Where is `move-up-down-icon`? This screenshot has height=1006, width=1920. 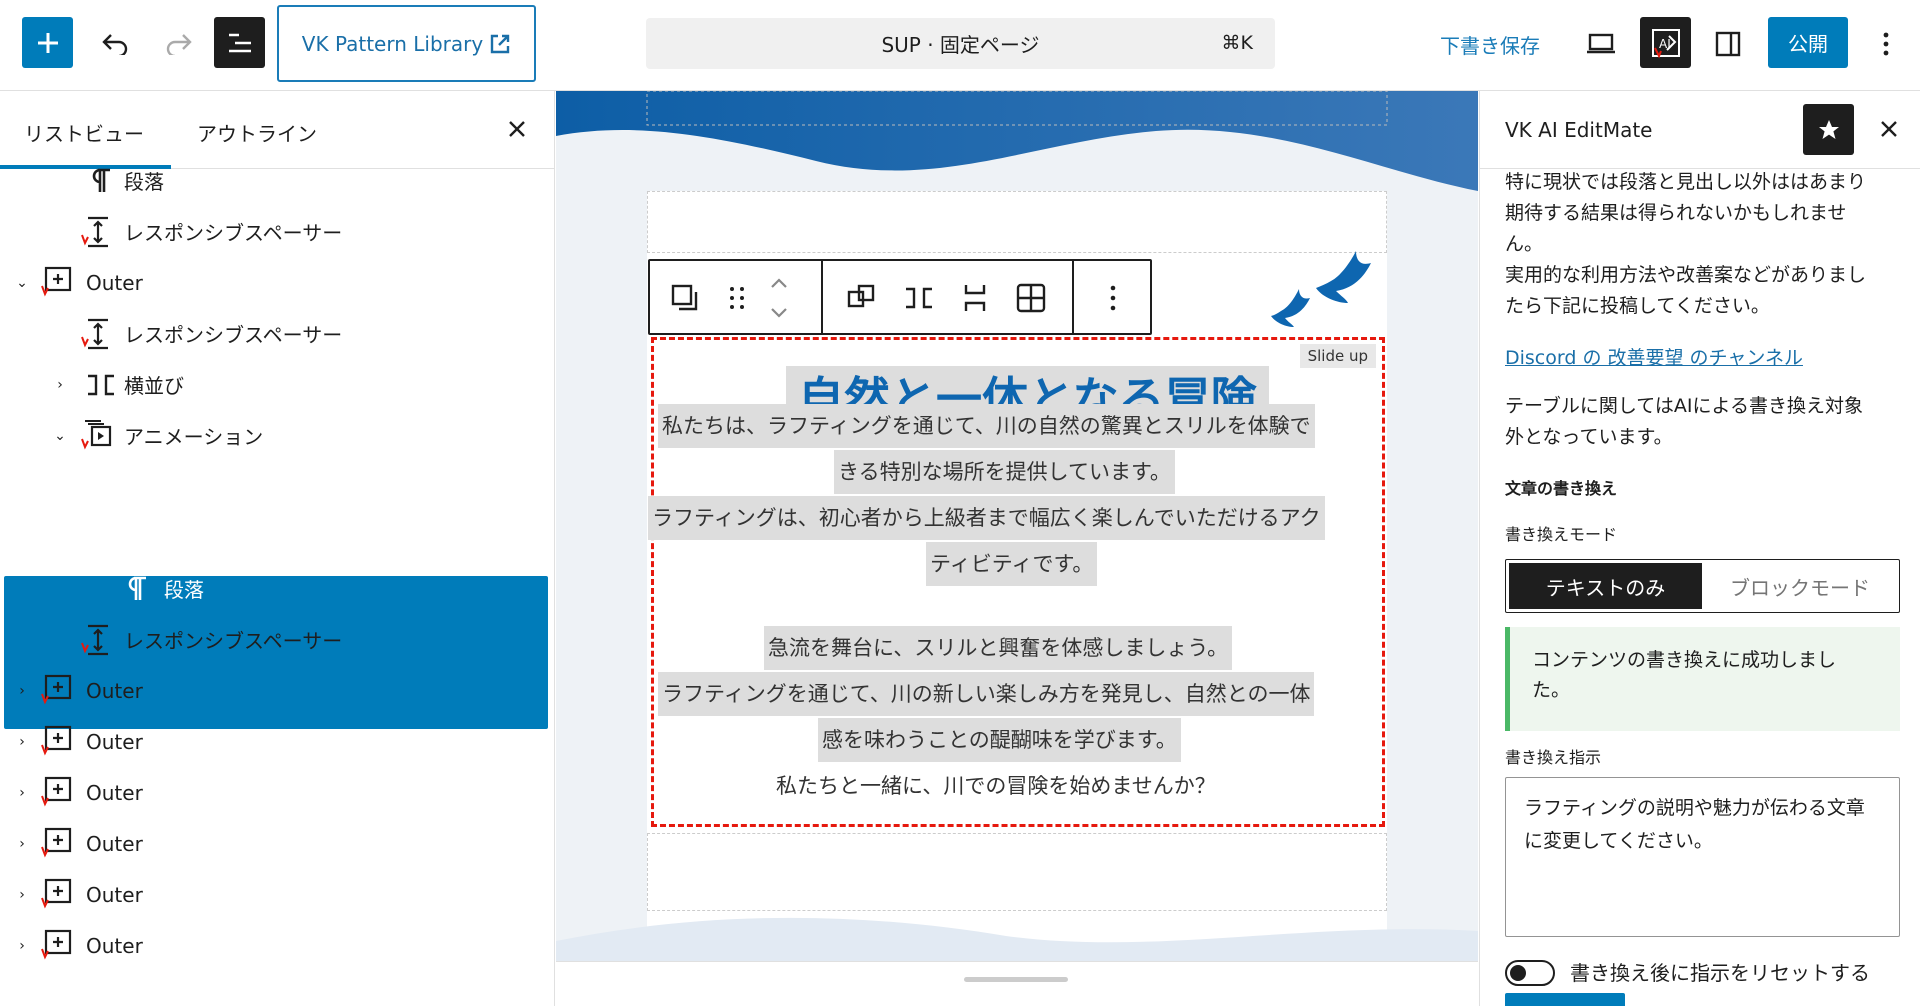 move-up-down-icon is located at coordinates (779, 298).